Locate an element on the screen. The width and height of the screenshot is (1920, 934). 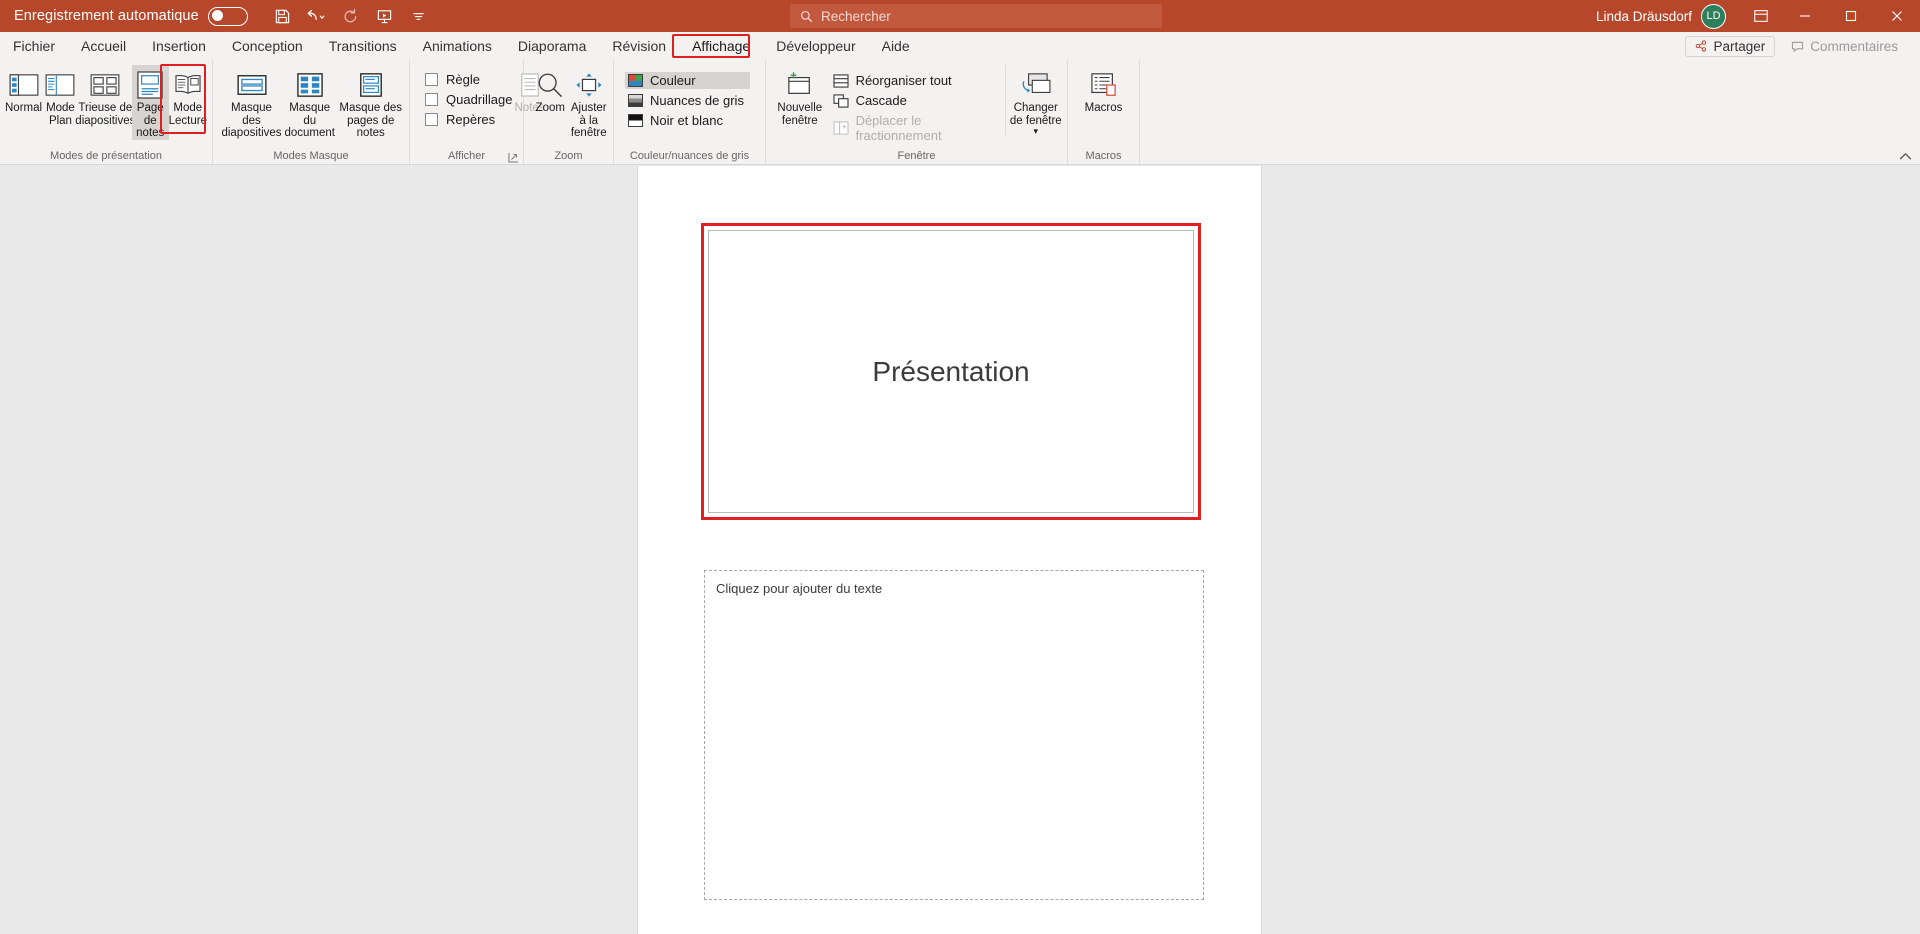
tab-aide: Aide is located at coordinates (896, 46).